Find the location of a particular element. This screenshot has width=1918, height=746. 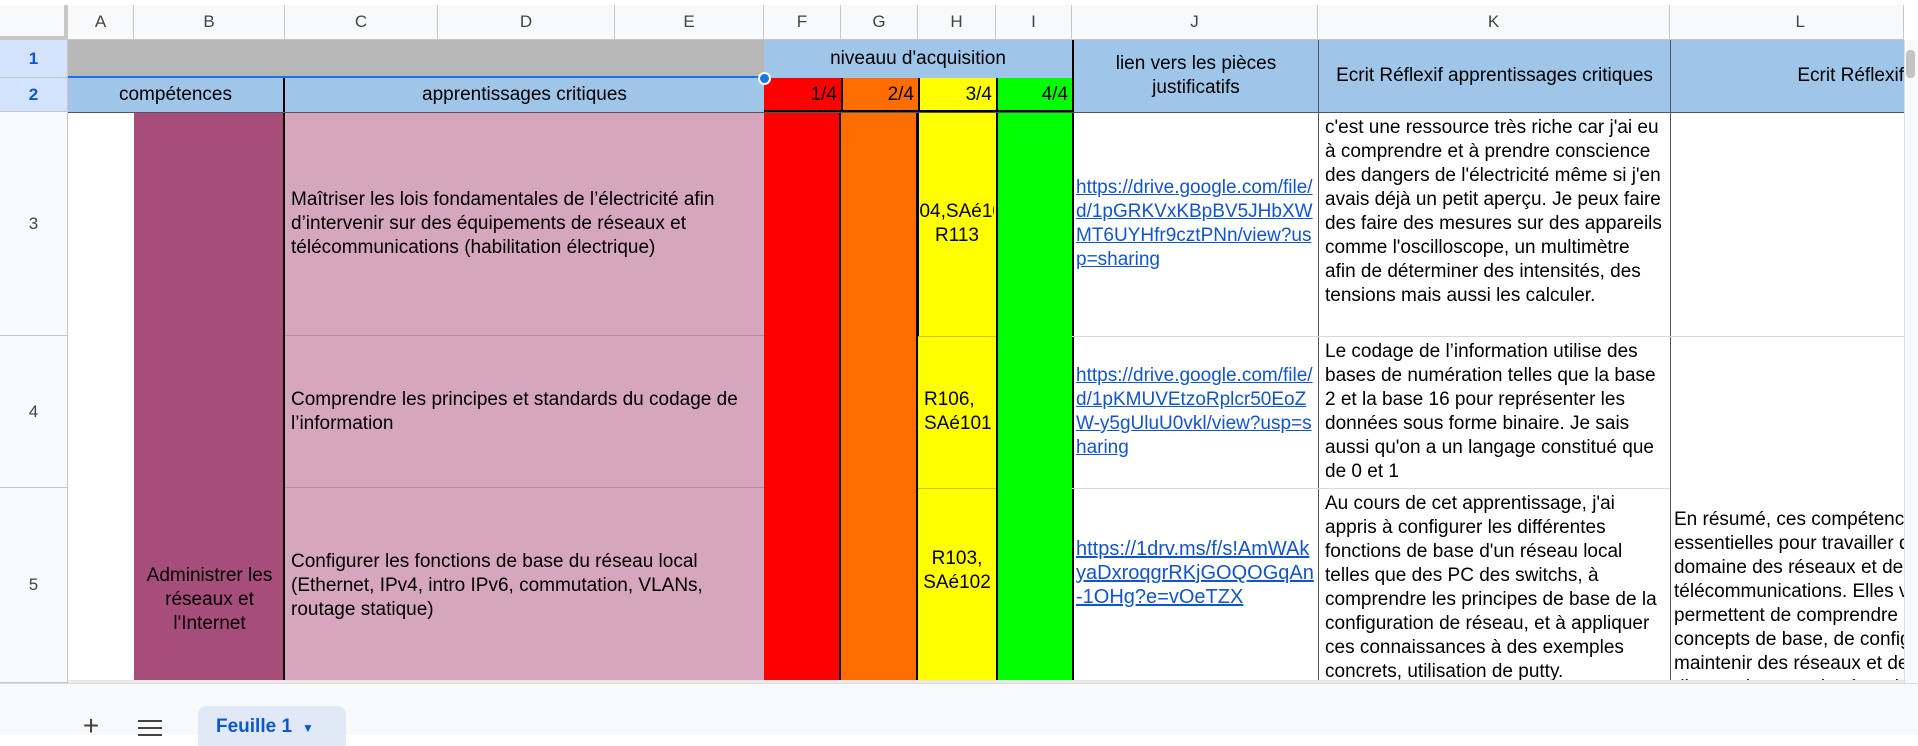

column-header-c: C is located at coordinates (361, 22).